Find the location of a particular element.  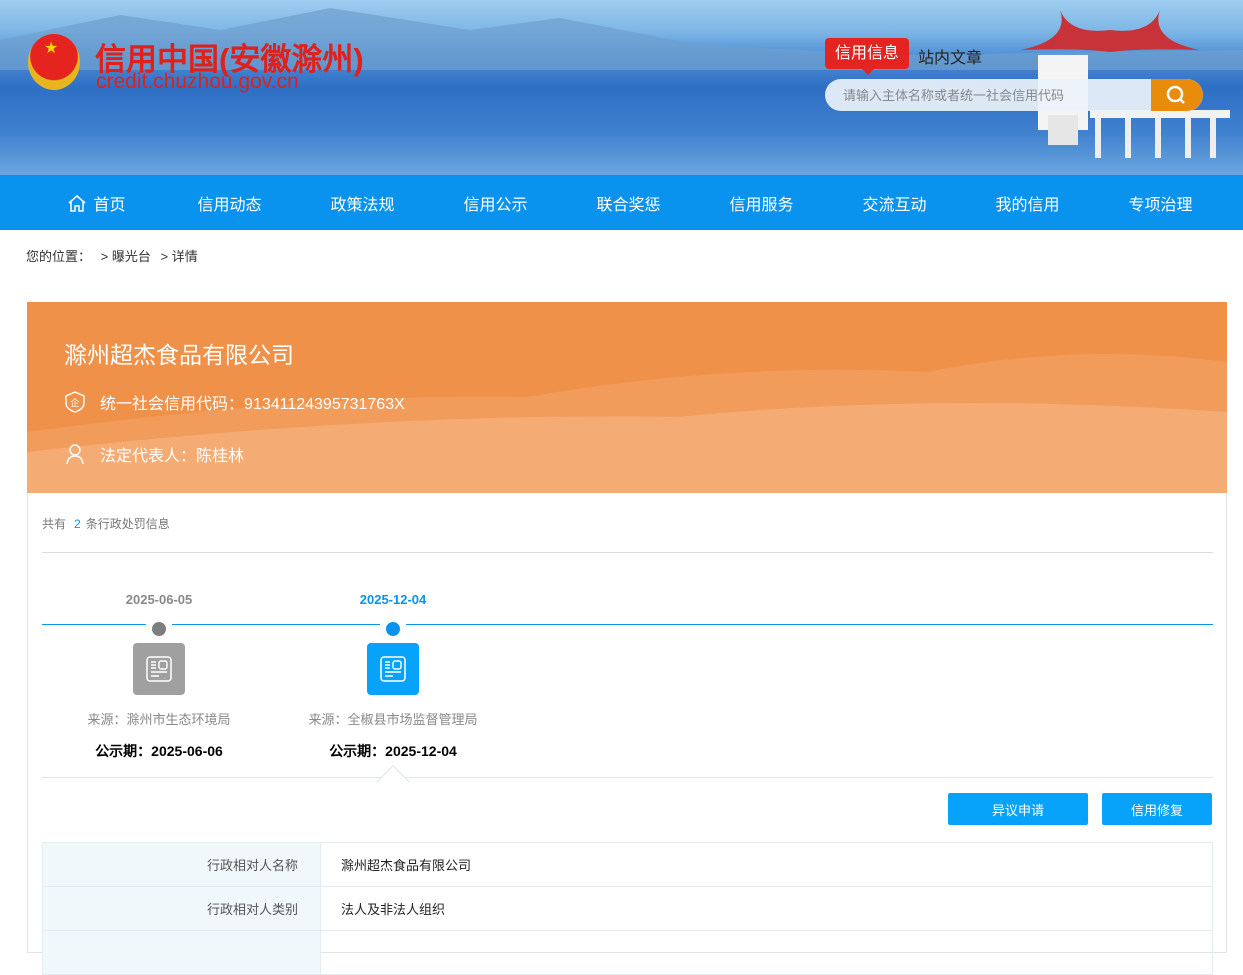

active-pointer is located at coordinates (393, 782).